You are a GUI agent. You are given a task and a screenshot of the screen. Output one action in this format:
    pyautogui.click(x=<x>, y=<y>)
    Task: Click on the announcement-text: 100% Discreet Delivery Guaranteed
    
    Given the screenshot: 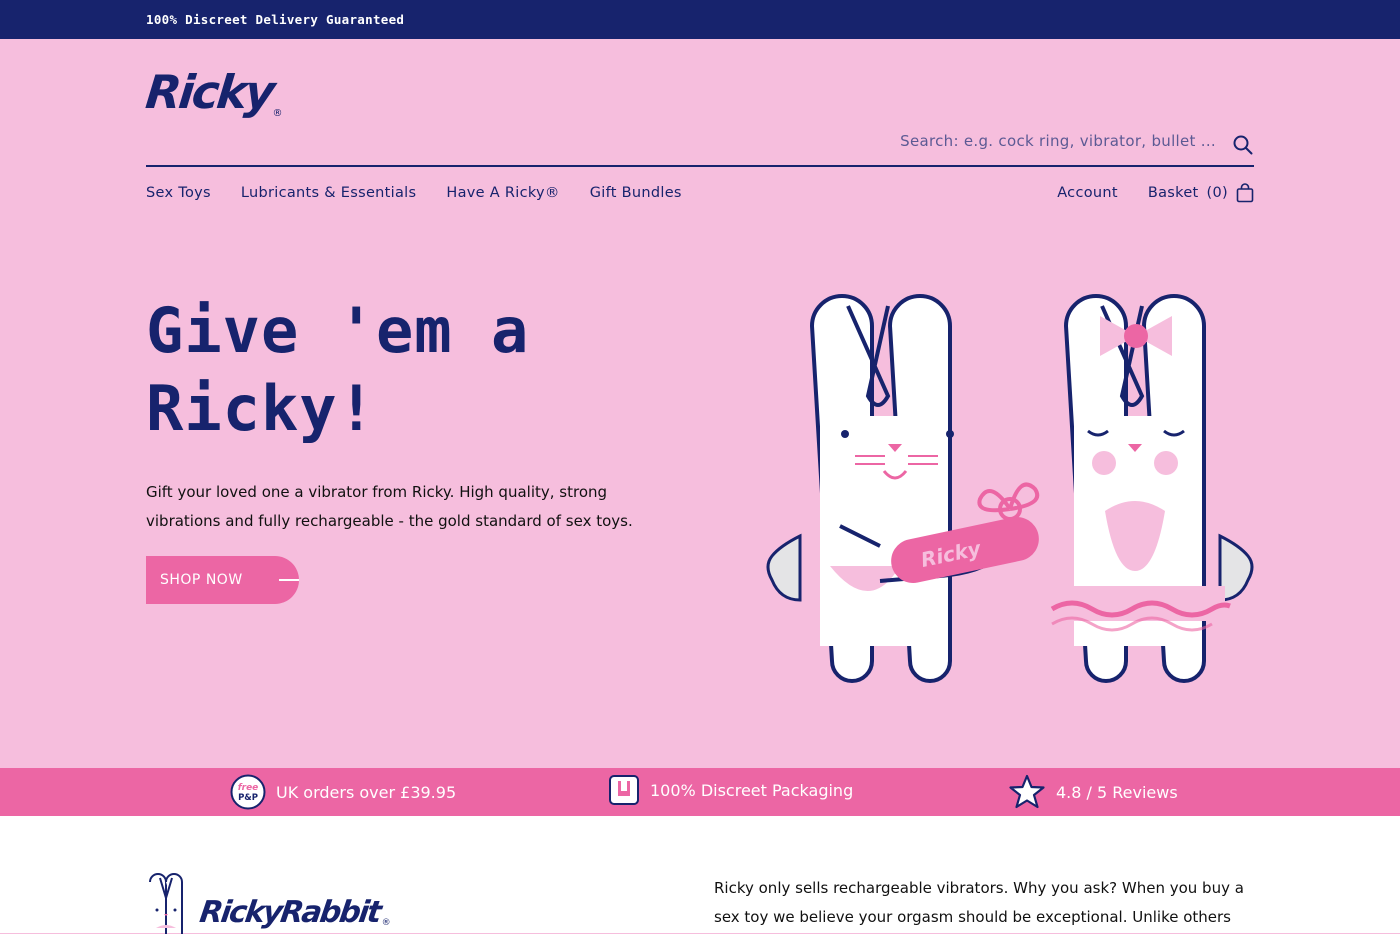 What is the action you would take?
    pyautogui.click(x=275, y=19)
    